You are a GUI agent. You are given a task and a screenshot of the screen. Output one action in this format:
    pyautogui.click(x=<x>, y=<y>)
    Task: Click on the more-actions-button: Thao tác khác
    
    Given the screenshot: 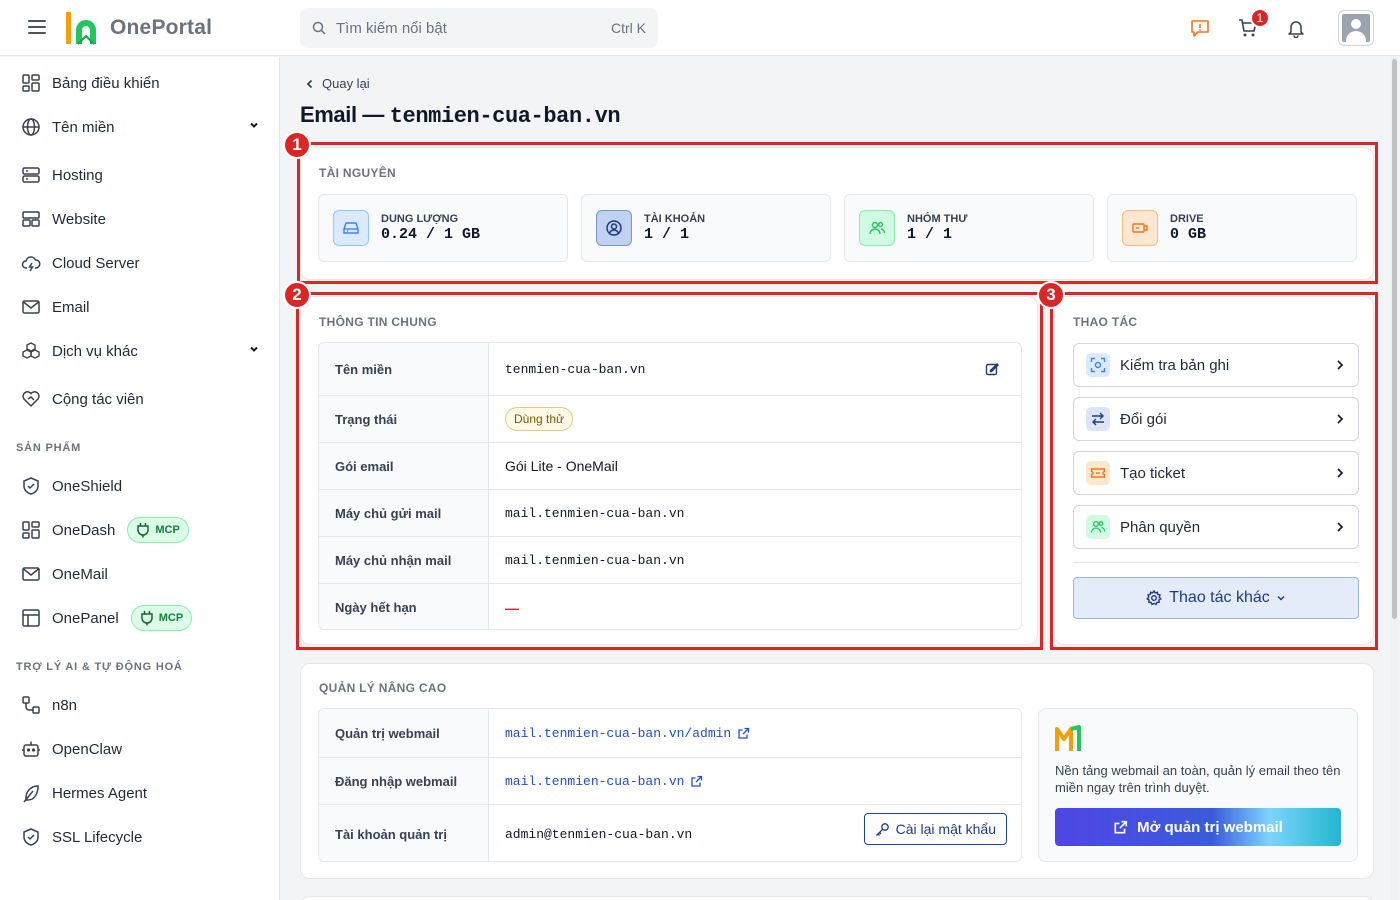 What is the action you would take?
    pyautogui.click(x=1216, y=598)
    